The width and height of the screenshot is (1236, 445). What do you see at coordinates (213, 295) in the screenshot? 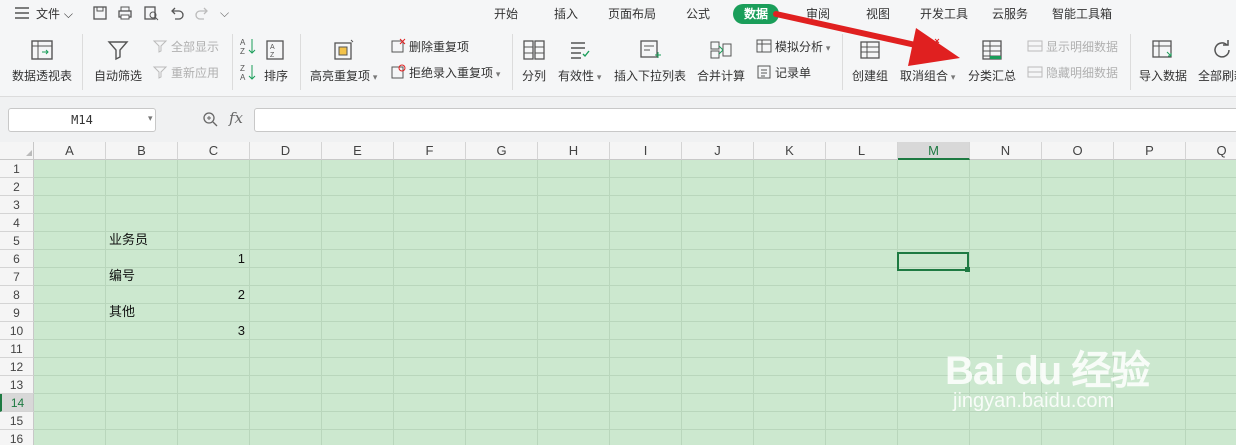
I see `cell-c8: 2` at bounding box center [213, 295].